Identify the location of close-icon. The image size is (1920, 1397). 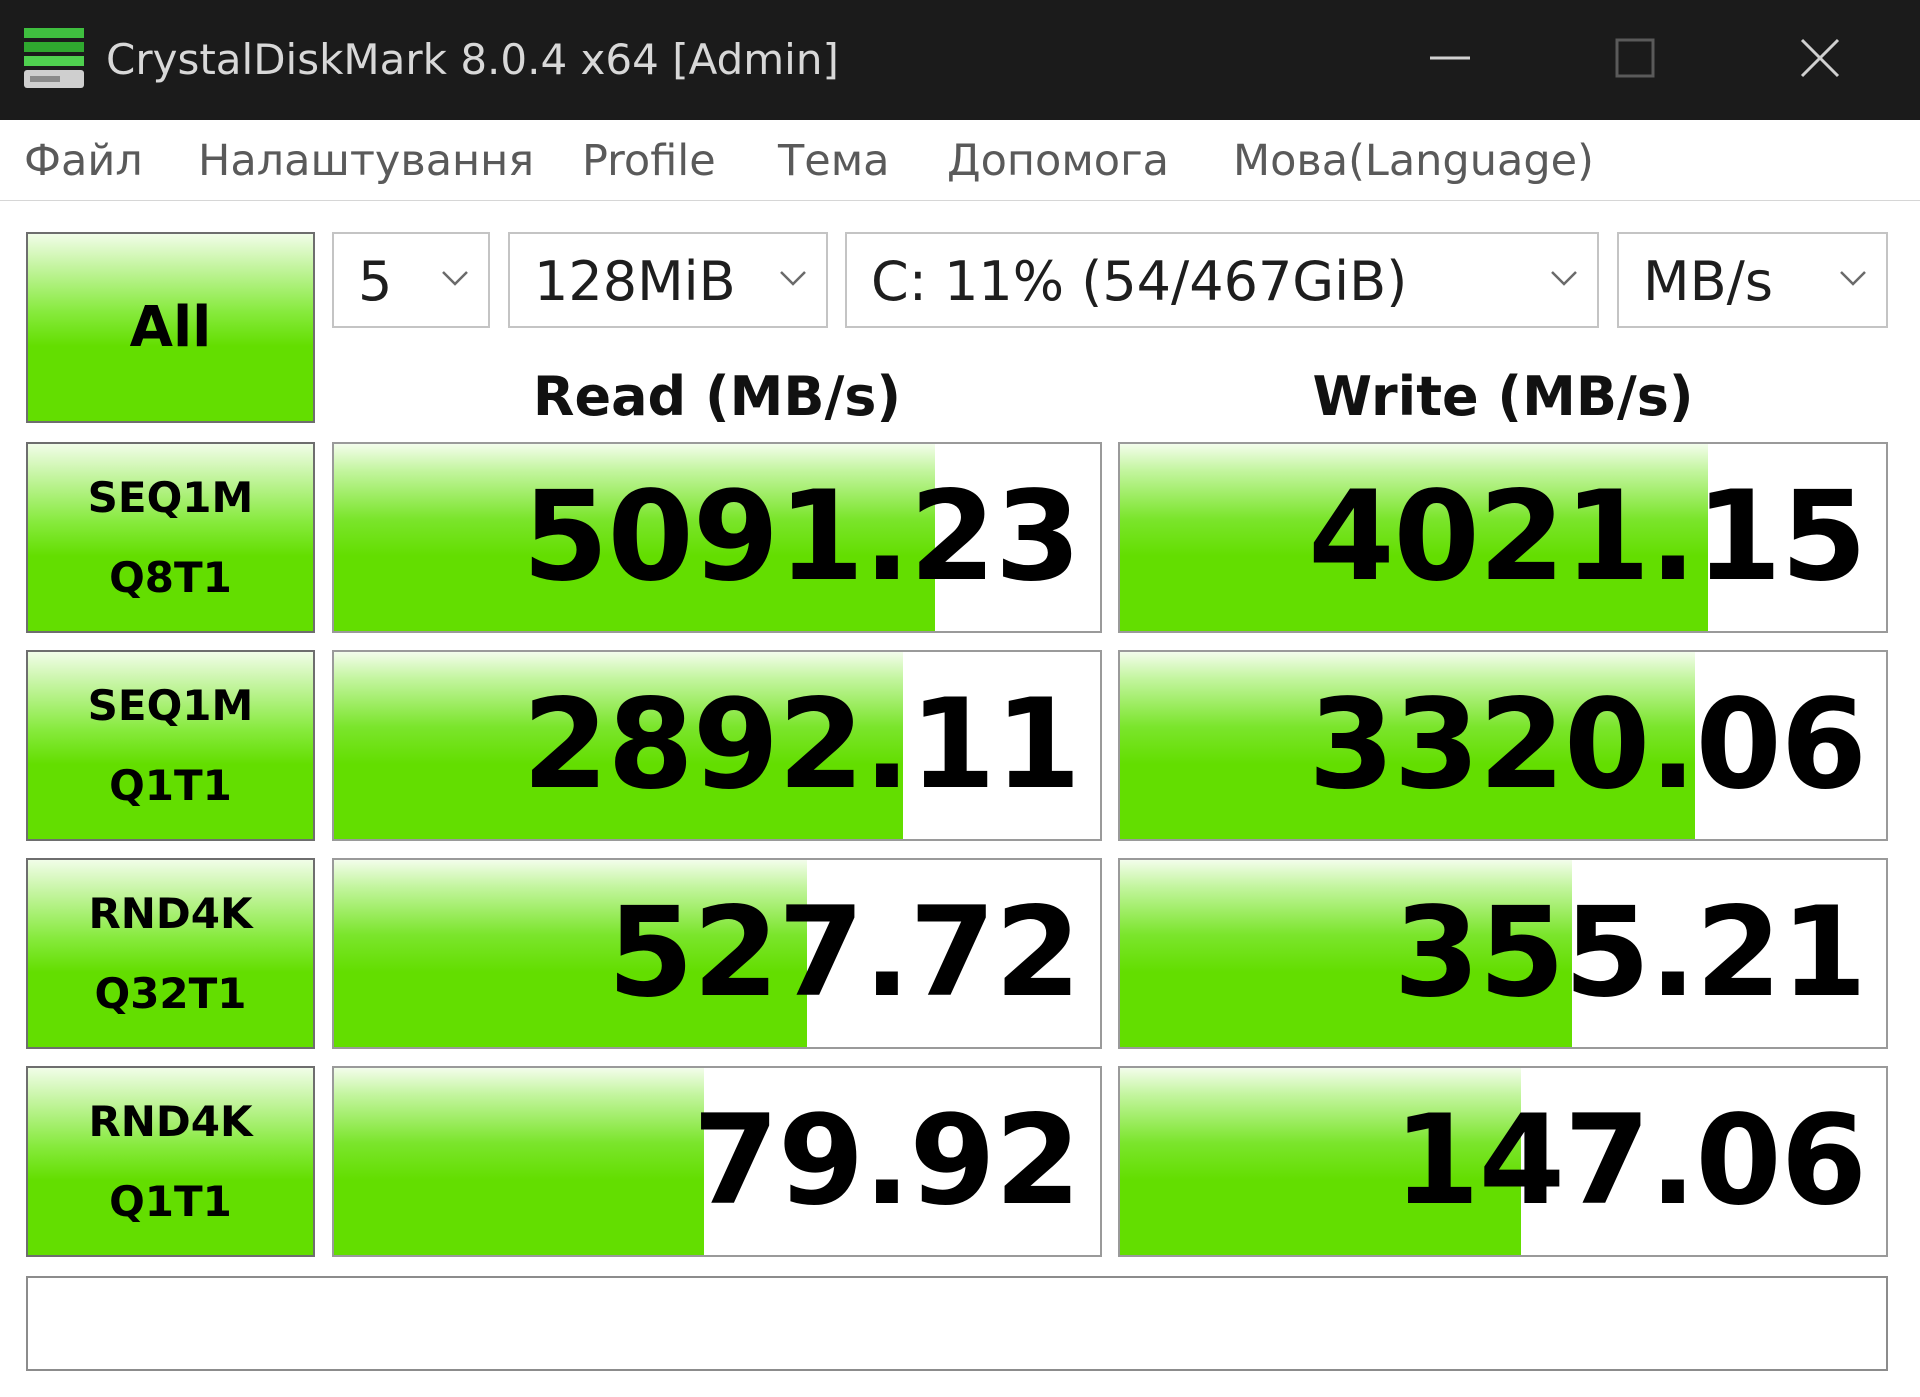
(1820, 58).